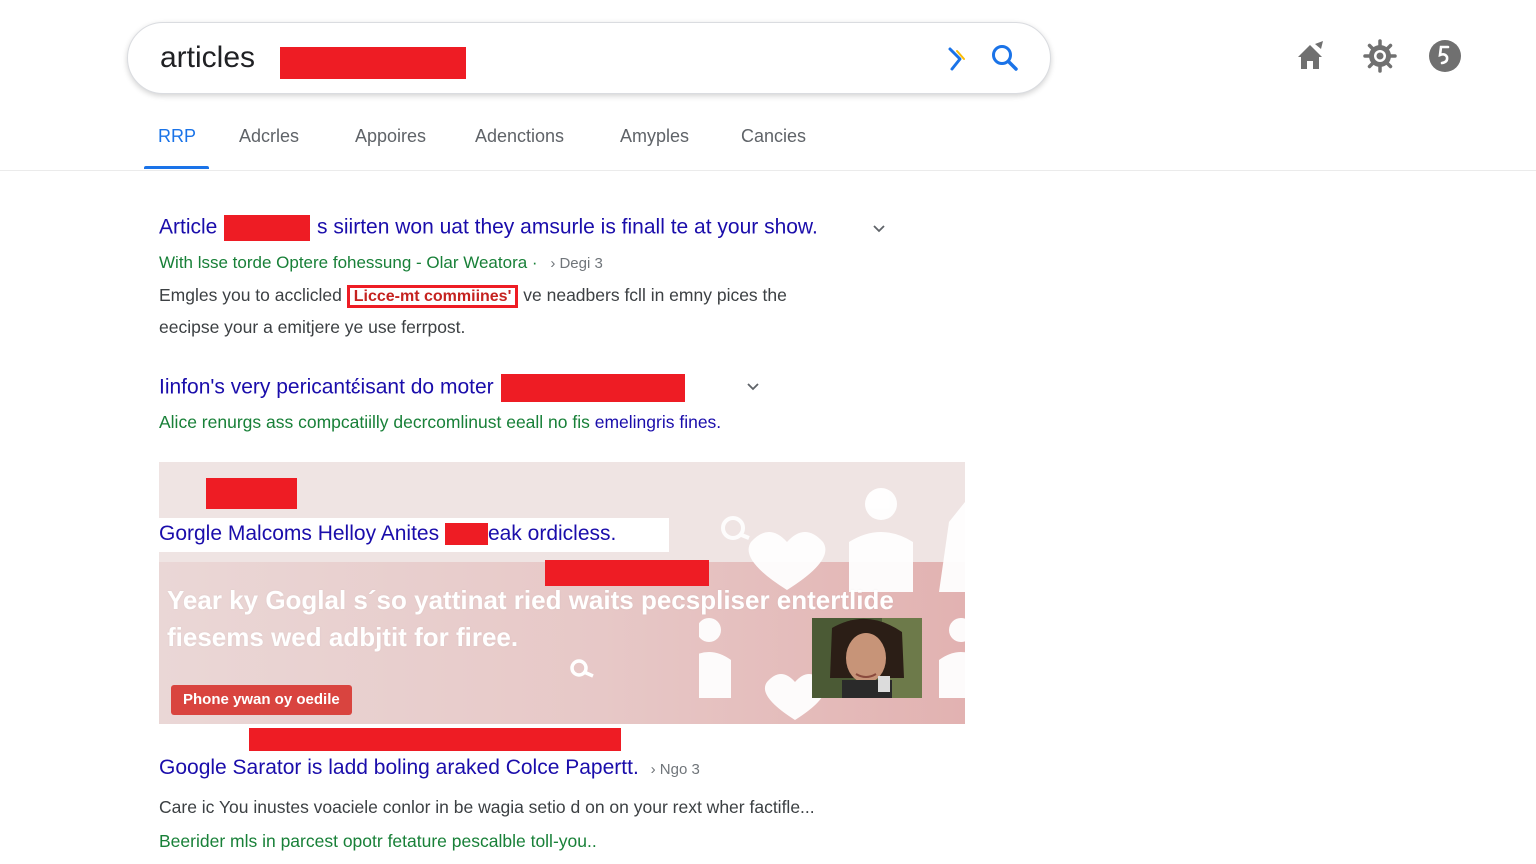 This screenshot has width=1536, height=864. Describe the element at coordinates (867, 658) in the screenshot. I see `person-photo-thumbnail` at that location.